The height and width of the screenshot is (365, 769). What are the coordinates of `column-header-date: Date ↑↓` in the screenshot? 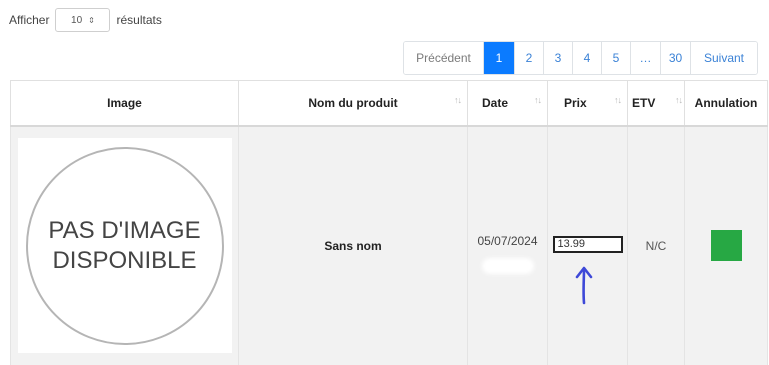 It's located at (507, 103).